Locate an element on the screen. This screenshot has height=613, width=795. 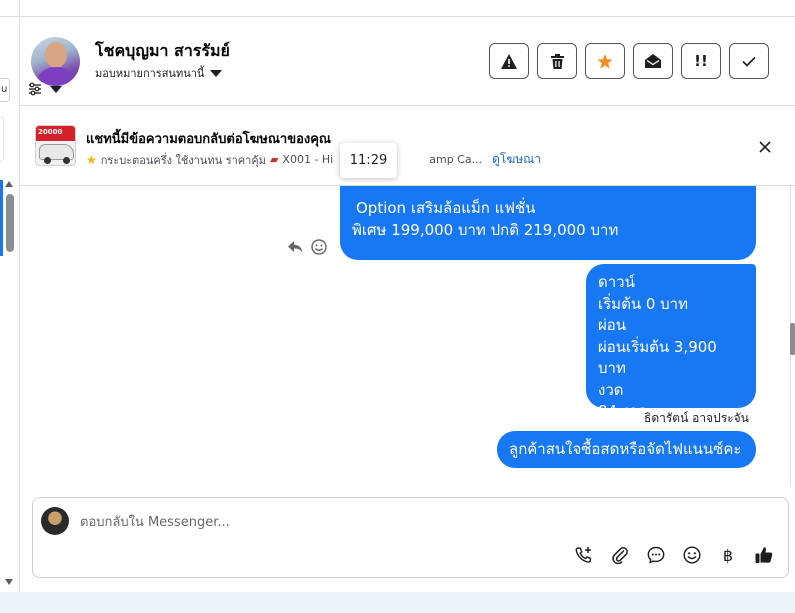
envelope-open-icon is located at coordinates (653, 61).